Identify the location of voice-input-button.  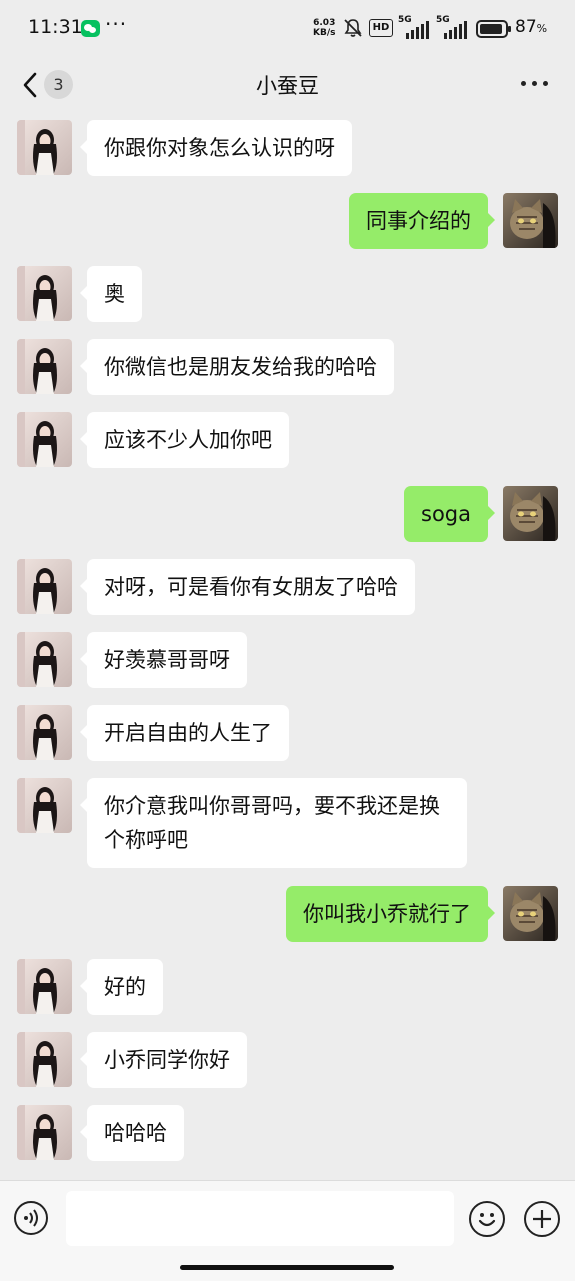
(31, 1218).